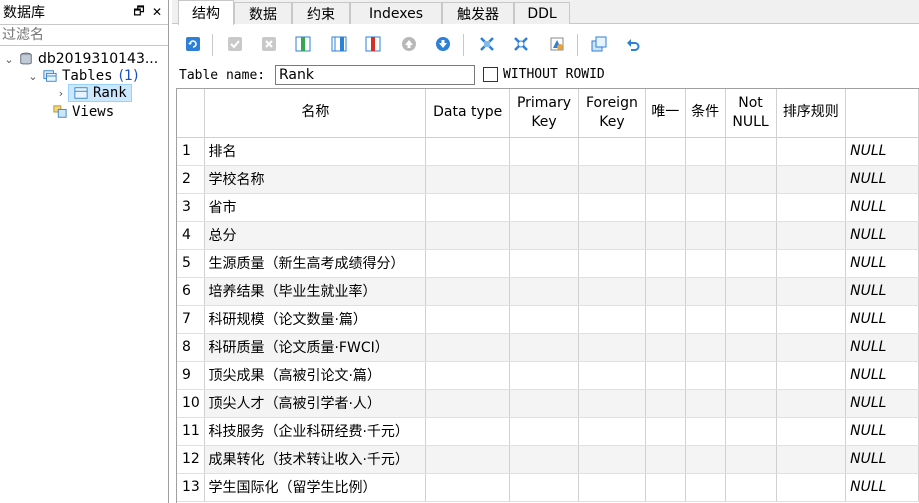 The width and height of the screenshot is (919, 503). I want to click on table-row: 9 顶尖成果（高被引论文·篇） NULL, so click(548, 375).